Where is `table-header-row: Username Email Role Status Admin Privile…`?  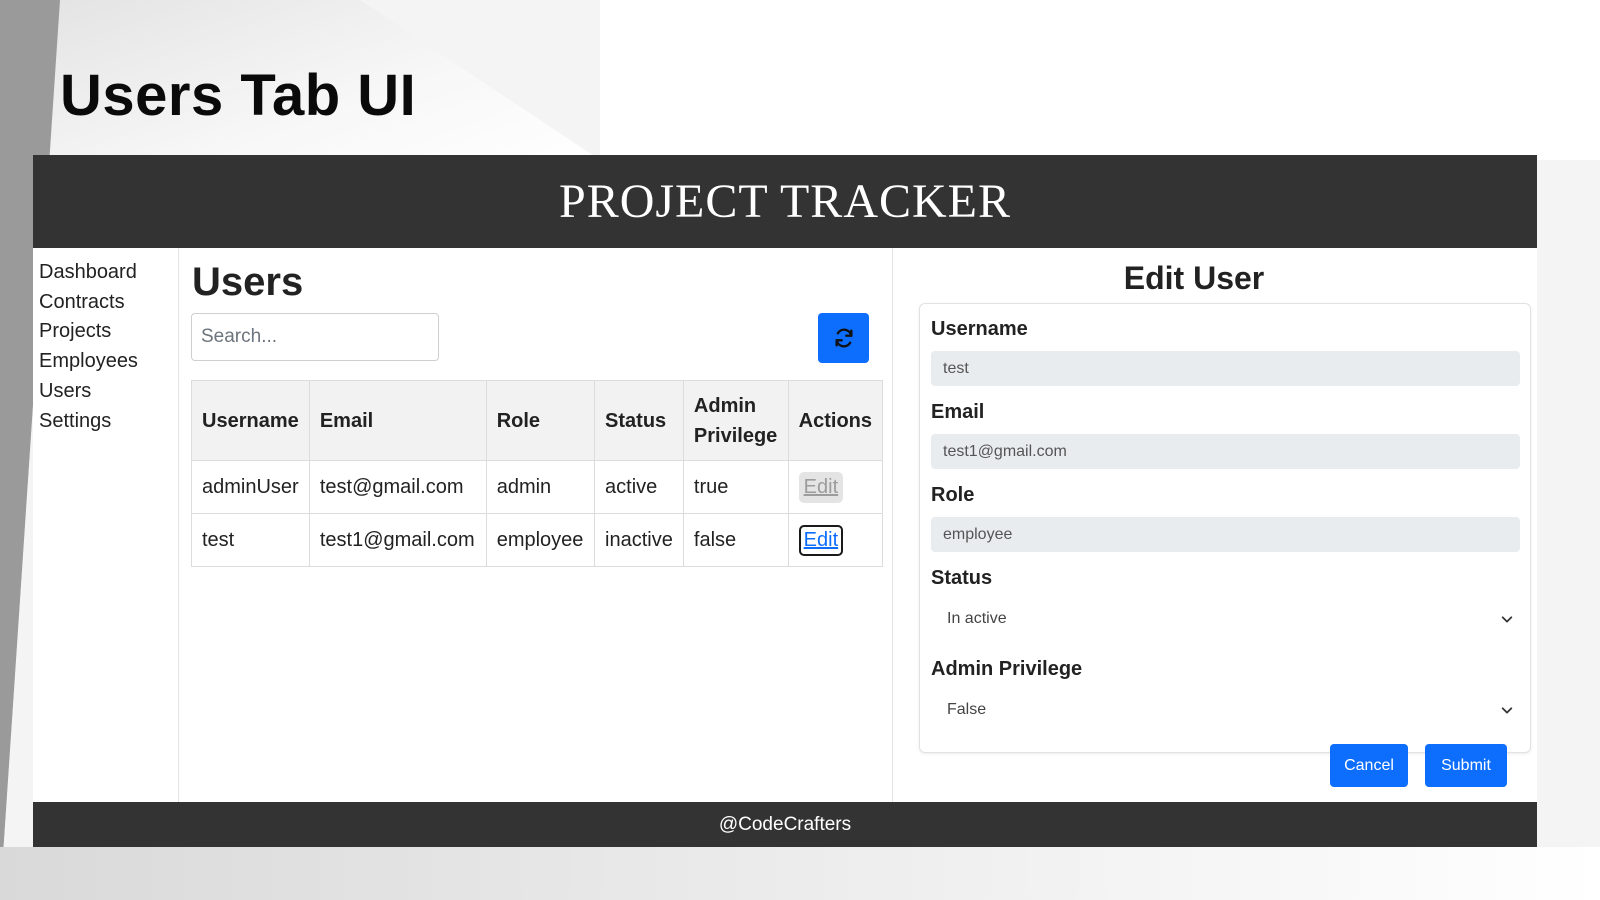
table-header-row: Username Email Role Status Admin Privile… is located at coordinates (537, 420).